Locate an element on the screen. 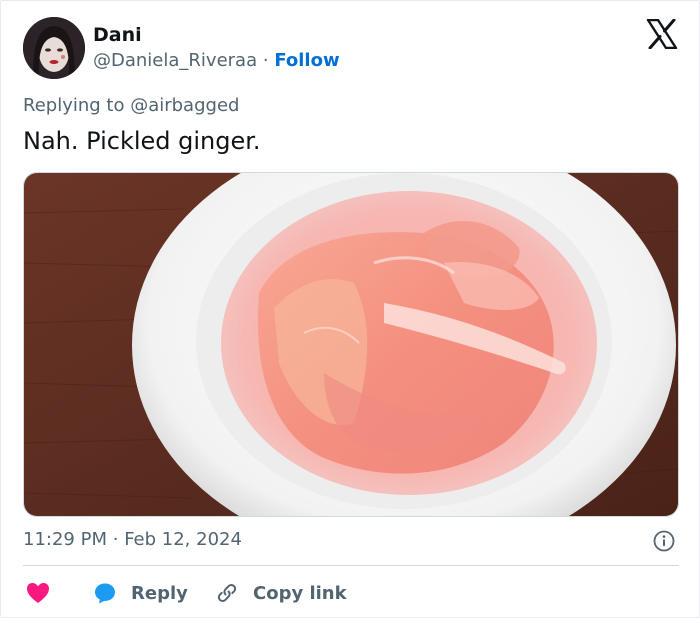  divider is located at coordinates (351, 565).